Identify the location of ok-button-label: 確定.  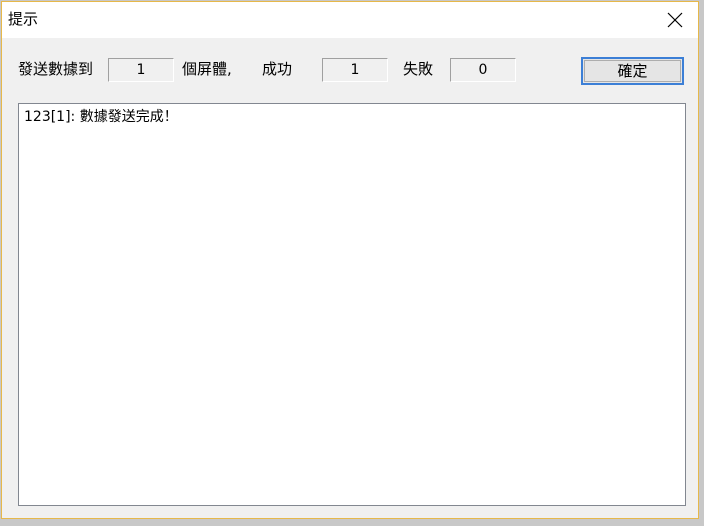
(632, 71).